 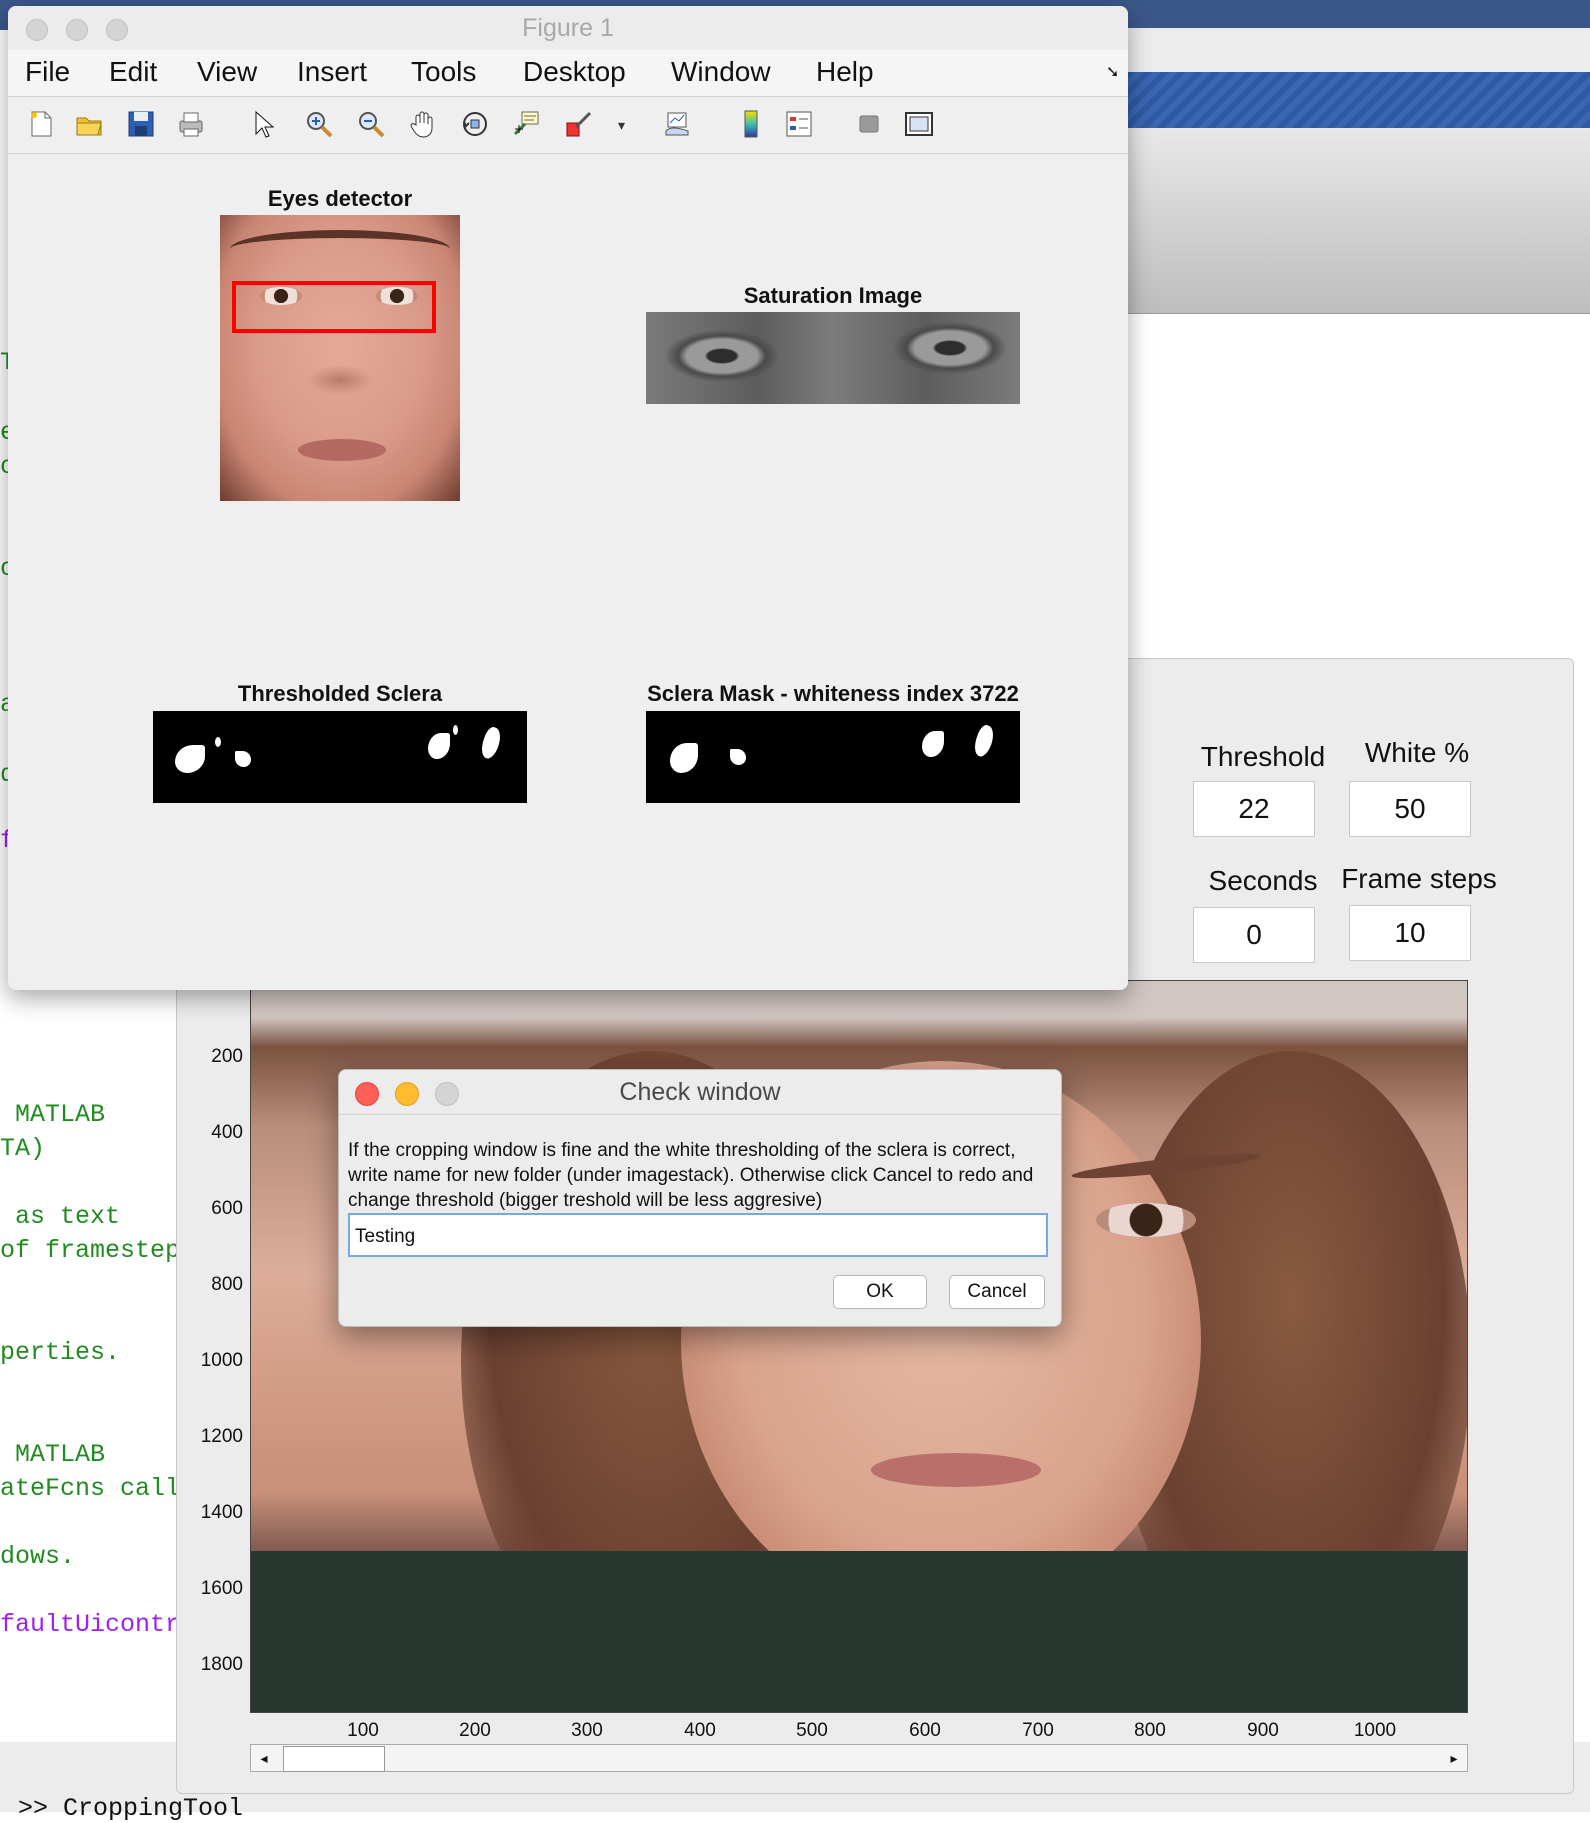 What do you see at coordinates (1410, 809) in the screenshot?
I see `white-percent-field: 50` at bounding box center [1410, 809].